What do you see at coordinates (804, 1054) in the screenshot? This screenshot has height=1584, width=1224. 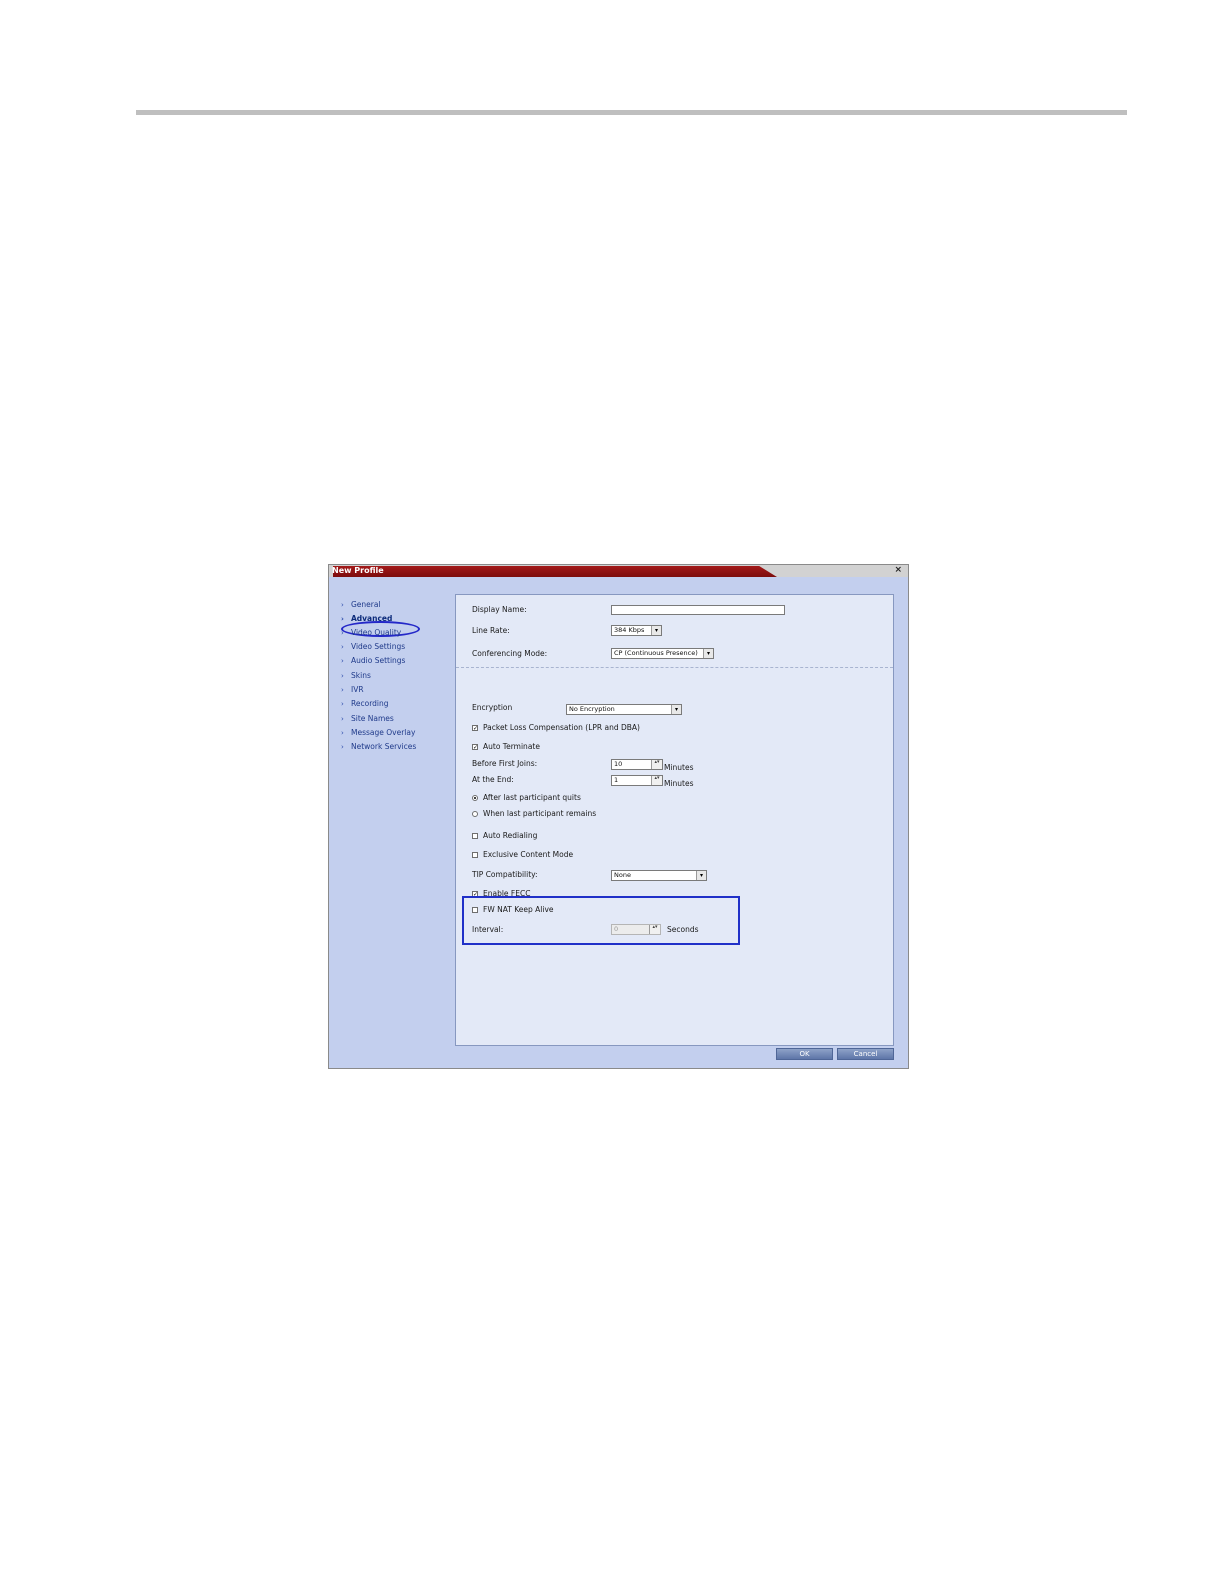 I see `ok-button: OK` at bounding box center [804, 1054].